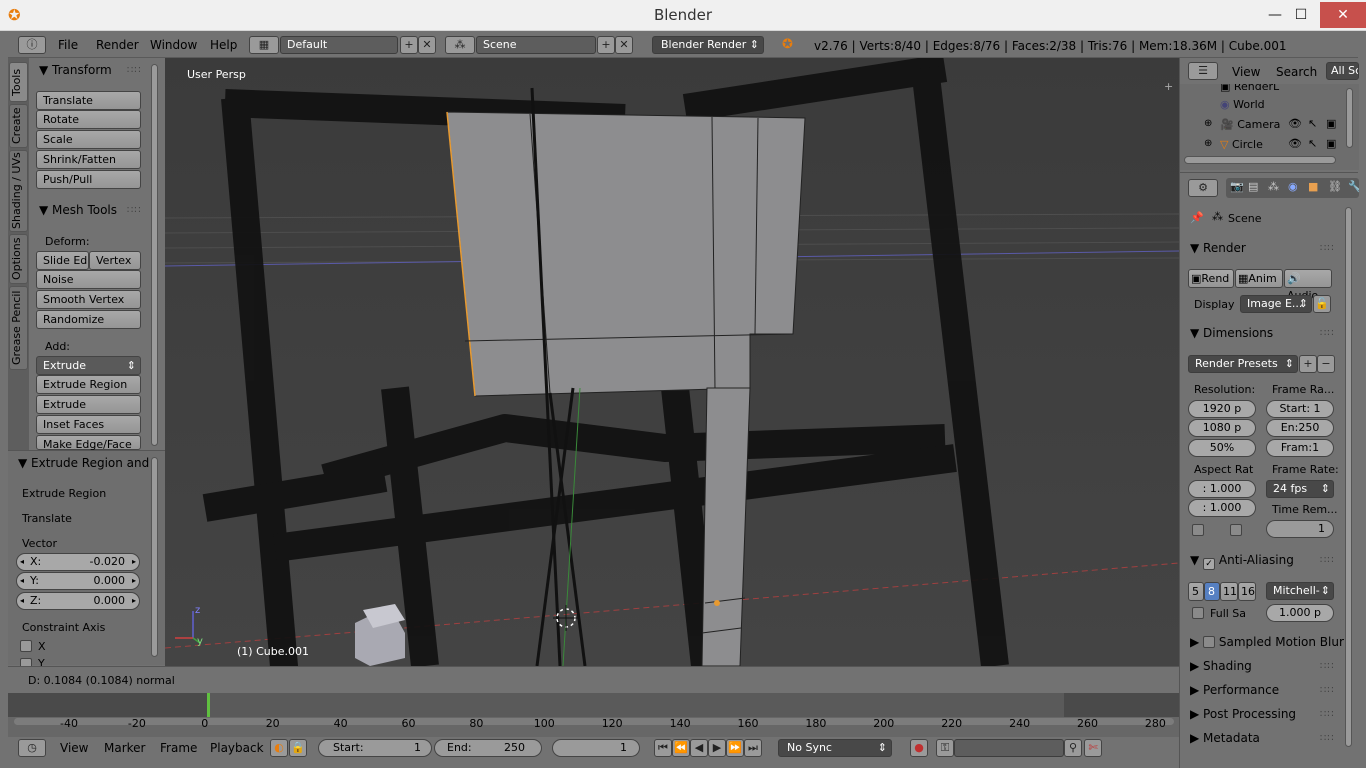 This screenshot has height=768, width=1366. I want to click on timeline-menu-marker: Marker, so click(124, 748).